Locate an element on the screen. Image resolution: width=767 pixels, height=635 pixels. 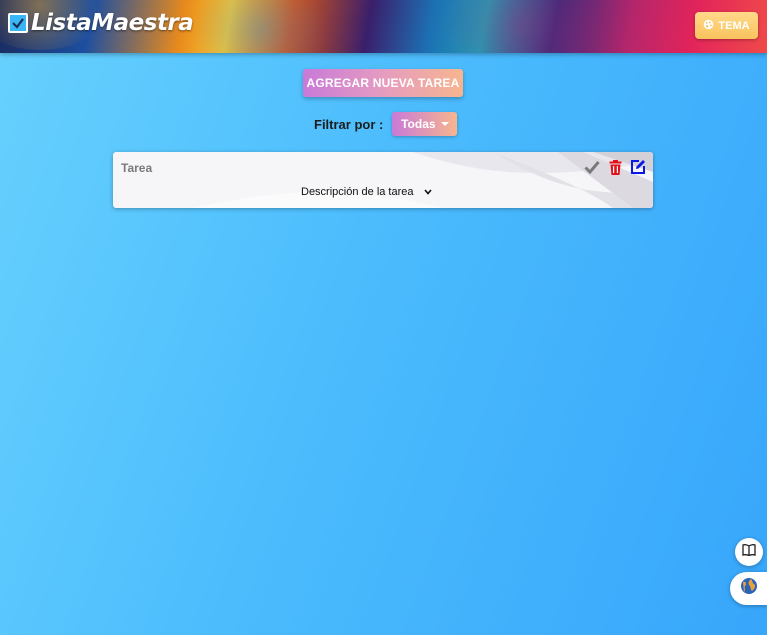
task-description: Descripción de la tarea is located at coordinates (357, 192).